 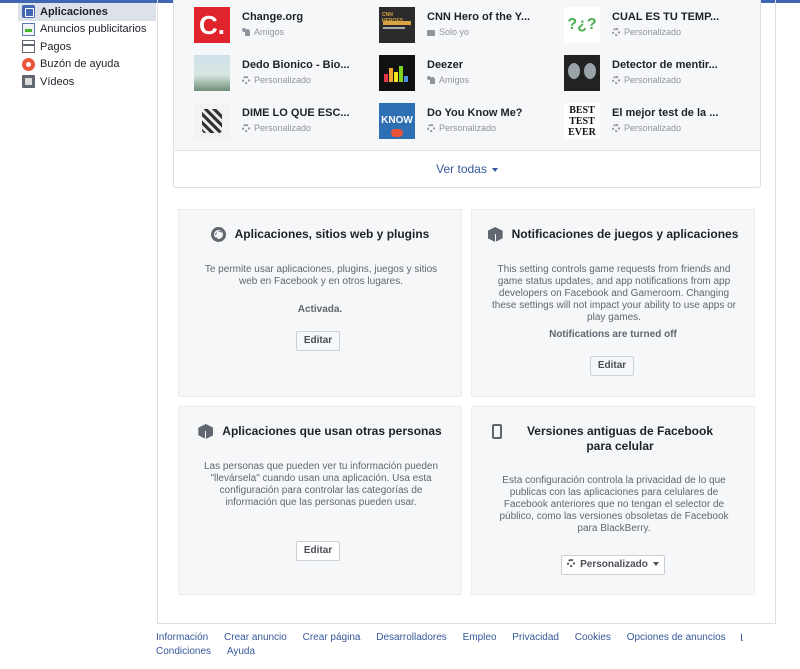 I want to click on card-title: Aplicaciones que usan otras personas, so click(x=320, y=431).